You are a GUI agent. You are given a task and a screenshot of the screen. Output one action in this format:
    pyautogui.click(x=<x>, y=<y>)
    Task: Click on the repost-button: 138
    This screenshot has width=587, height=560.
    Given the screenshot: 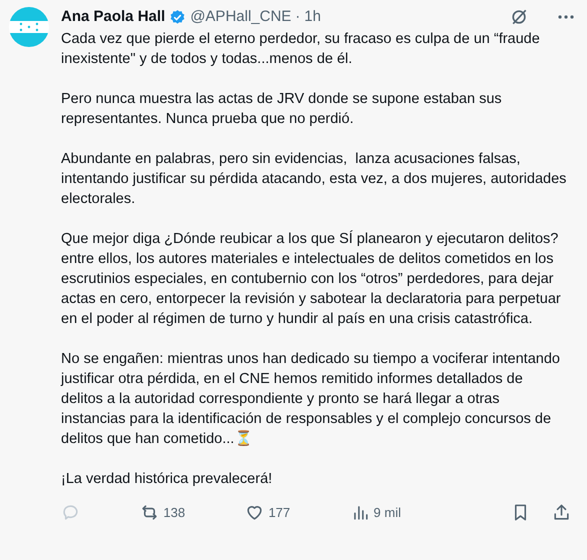 What is the action you would take?
    pyautogui.click(x=163, y=512)
    